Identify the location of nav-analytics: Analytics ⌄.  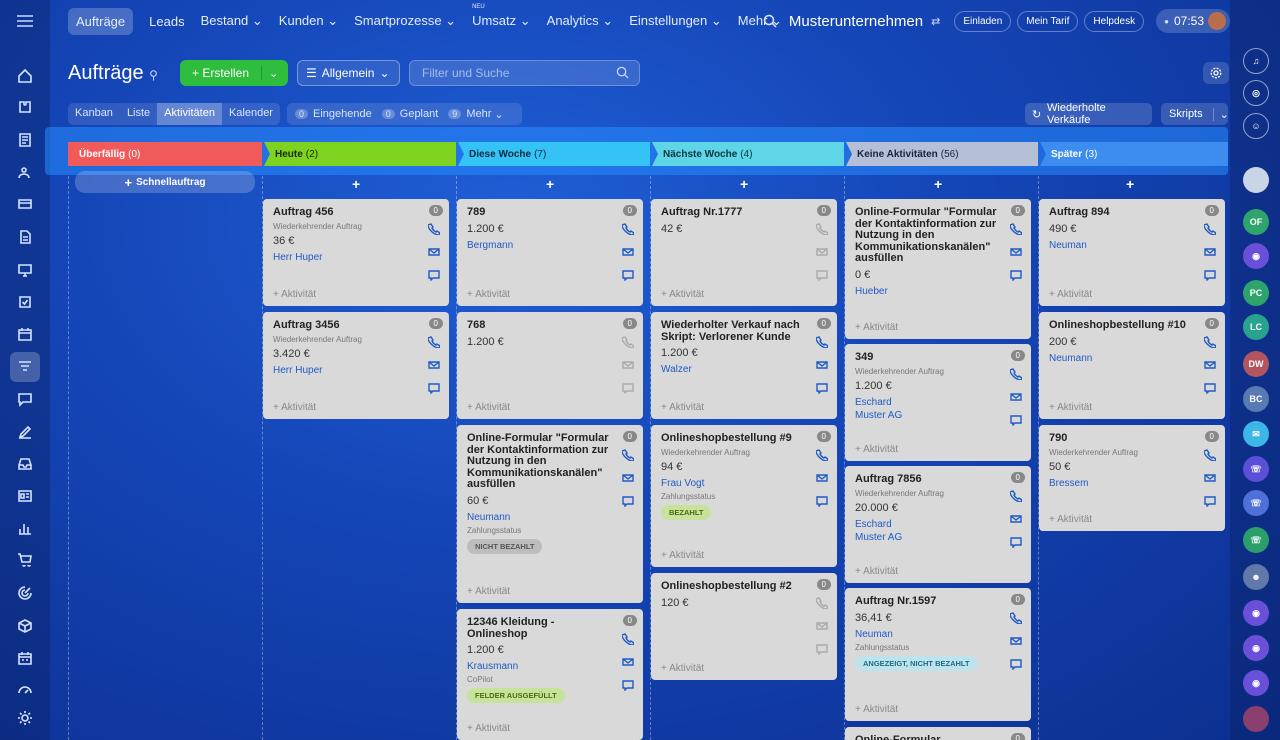
(580, 21).